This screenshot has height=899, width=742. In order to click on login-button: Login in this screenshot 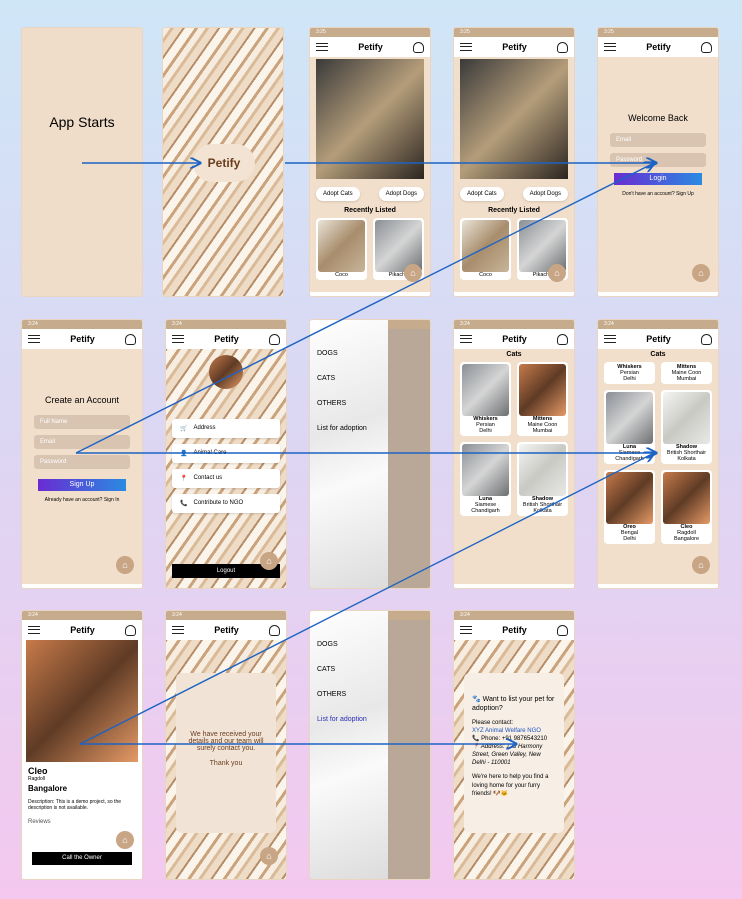, I will do `click(658, 179)`.